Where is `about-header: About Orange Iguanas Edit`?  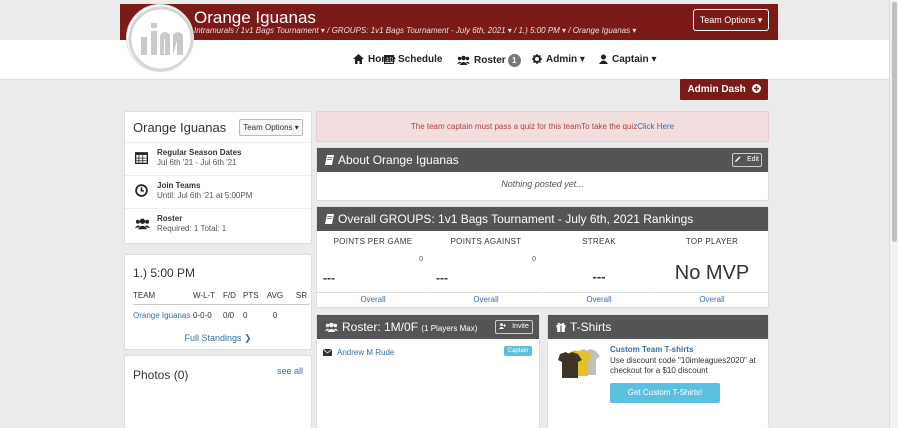 about-header: About Orange Iguanas Edit is located at coordinates (542, 160).